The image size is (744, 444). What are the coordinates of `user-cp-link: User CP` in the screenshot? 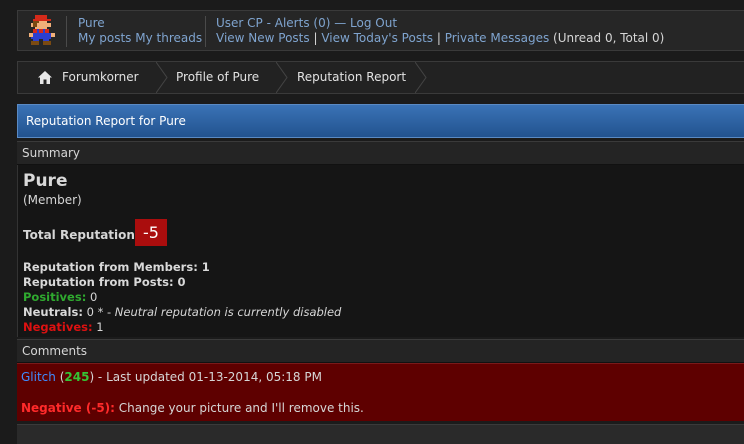 It's located at (239, 23).